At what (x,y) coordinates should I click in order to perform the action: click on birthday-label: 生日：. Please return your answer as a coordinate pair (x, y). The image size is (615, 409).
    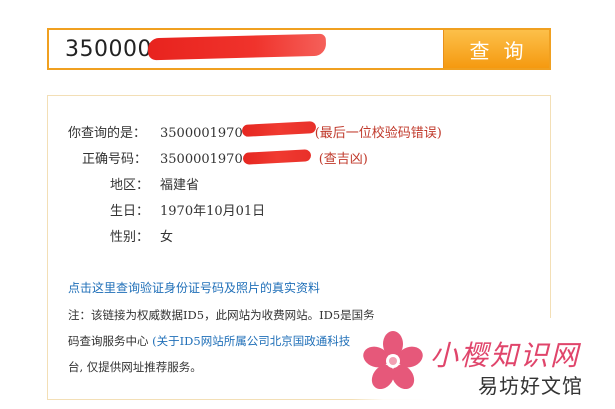
    Looking at the image, I should click on (130, 211).